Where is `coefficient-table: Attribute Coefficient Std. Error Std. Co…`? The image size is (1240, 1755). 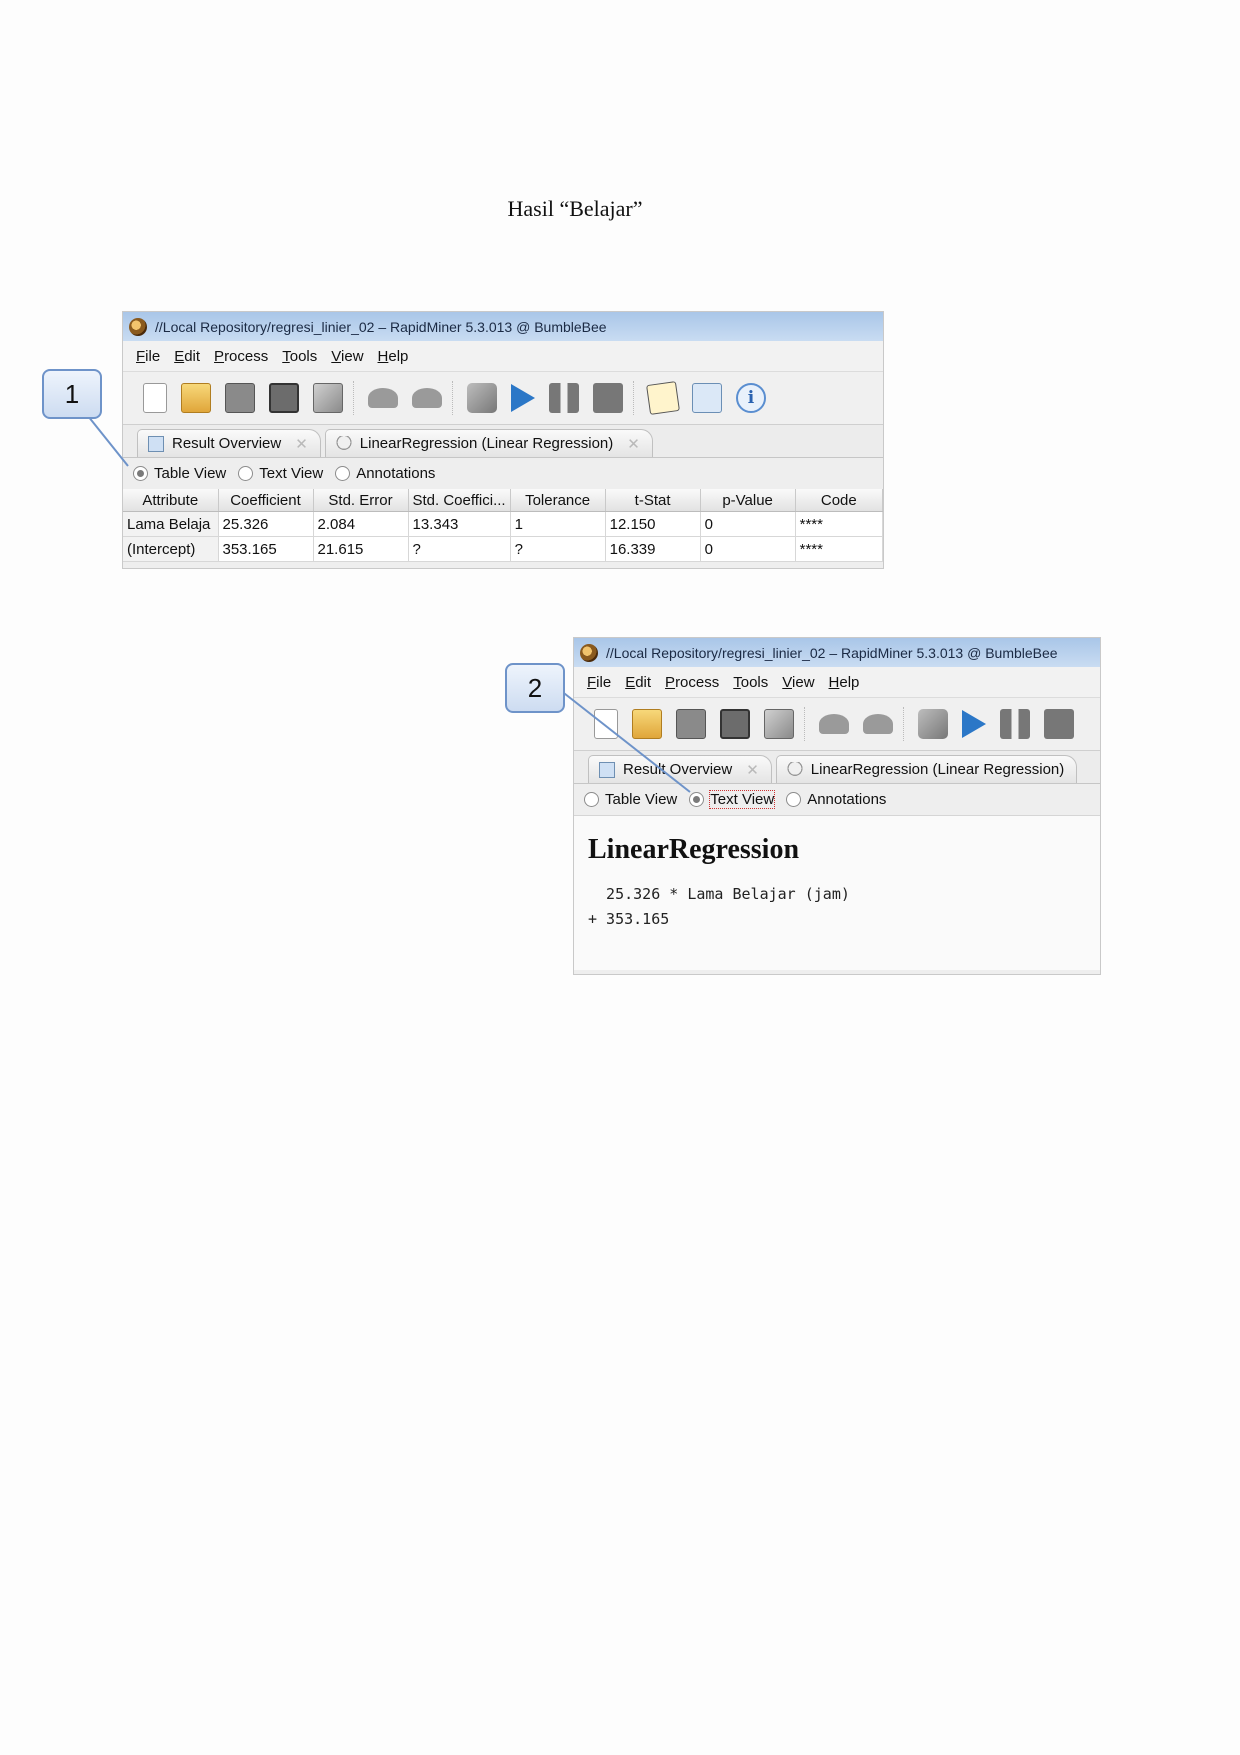
coefficient-table: Attribute Coefficient Std. Error Std. Co… is located at coordinates (503, 525).